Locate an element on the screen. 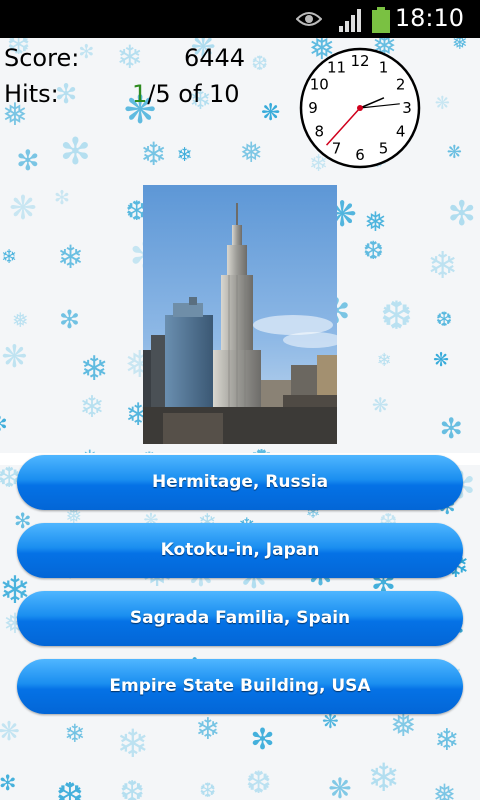  clock-numeral: 7 is located at coordinates (337, 149).